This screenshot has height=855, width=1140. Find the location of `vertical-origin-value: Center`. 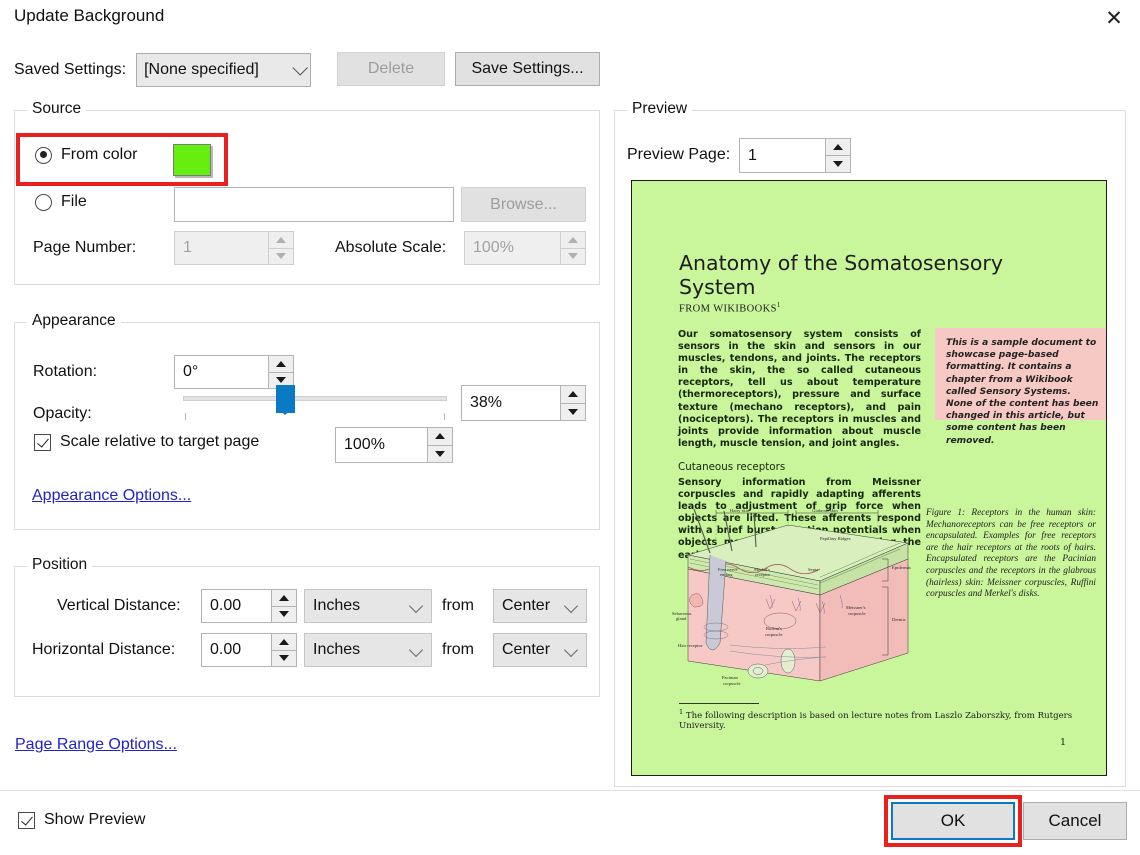

vertical-origin-value: Center is located at coordinates (526, 605).